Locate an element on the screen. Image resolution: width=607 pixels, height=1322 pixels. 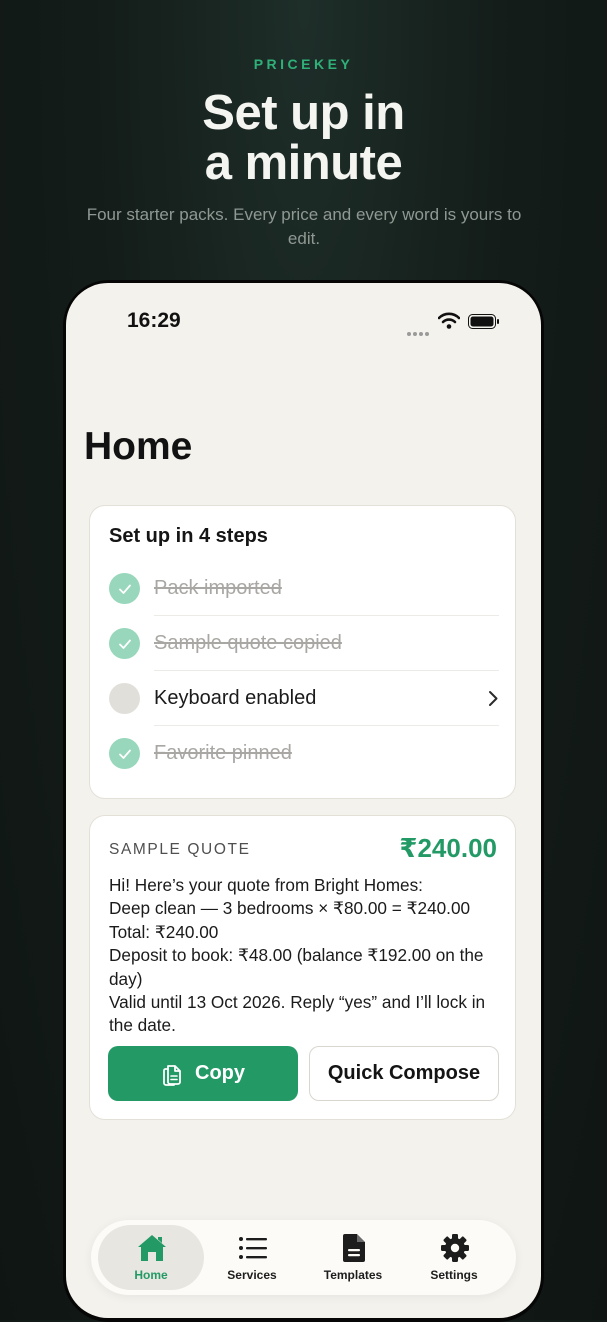
step-pack-imported: Pack imported is located at coordinates (304, 588).